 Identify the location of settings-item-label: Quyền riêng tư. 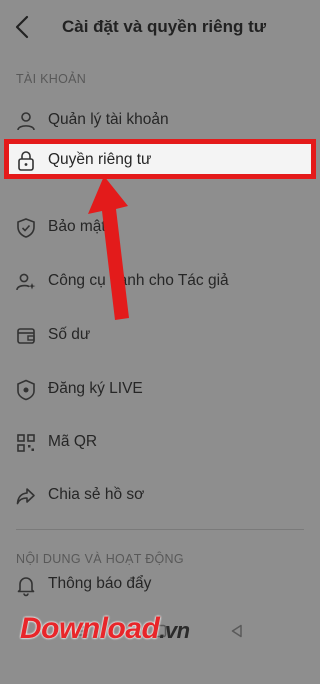
(100, 159).